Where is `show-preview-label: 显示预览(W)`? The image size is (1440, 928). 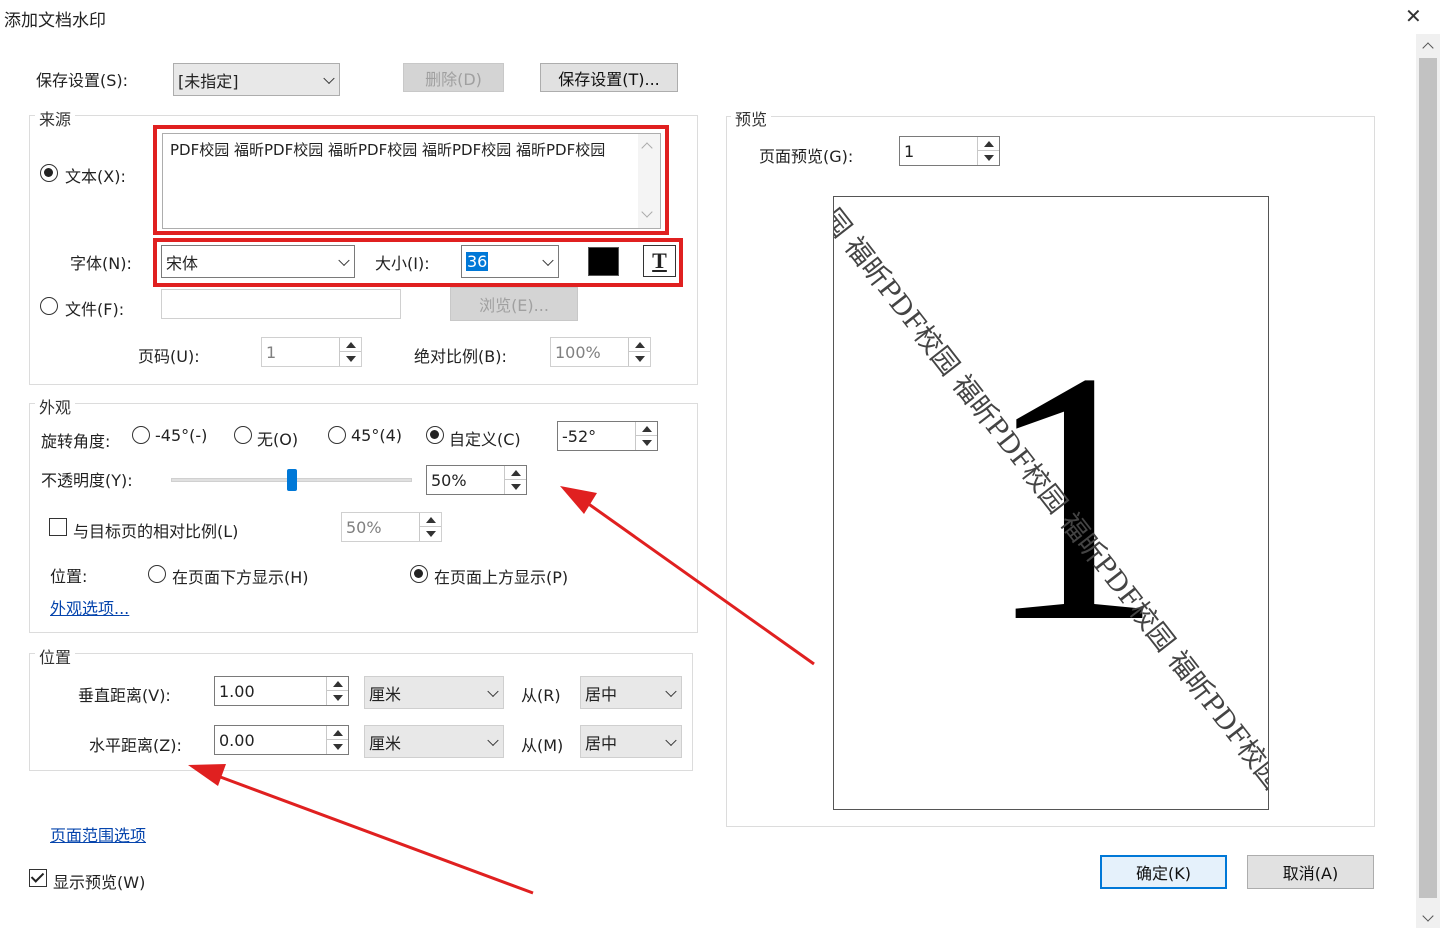 show-preview-label: 显示预览(W) is located at coordinates (99, 881).